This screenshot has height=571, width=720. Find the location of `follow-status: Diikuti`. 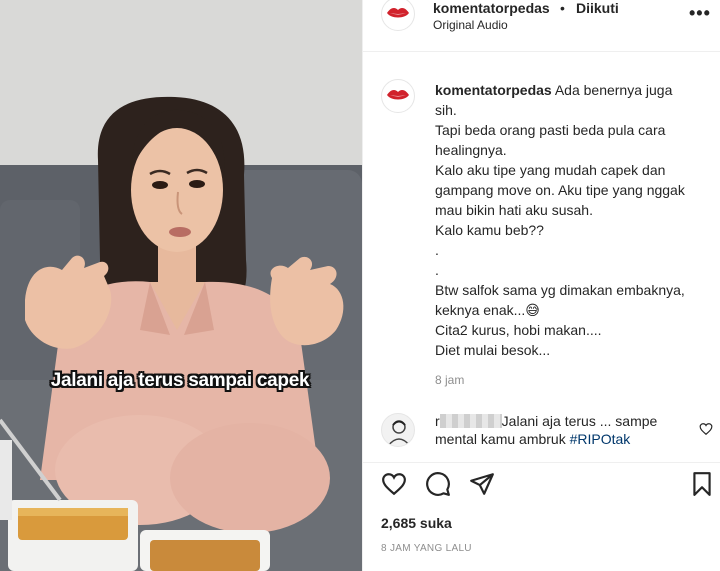

follow-status: Diikuti is located at coordinates (597, 8).